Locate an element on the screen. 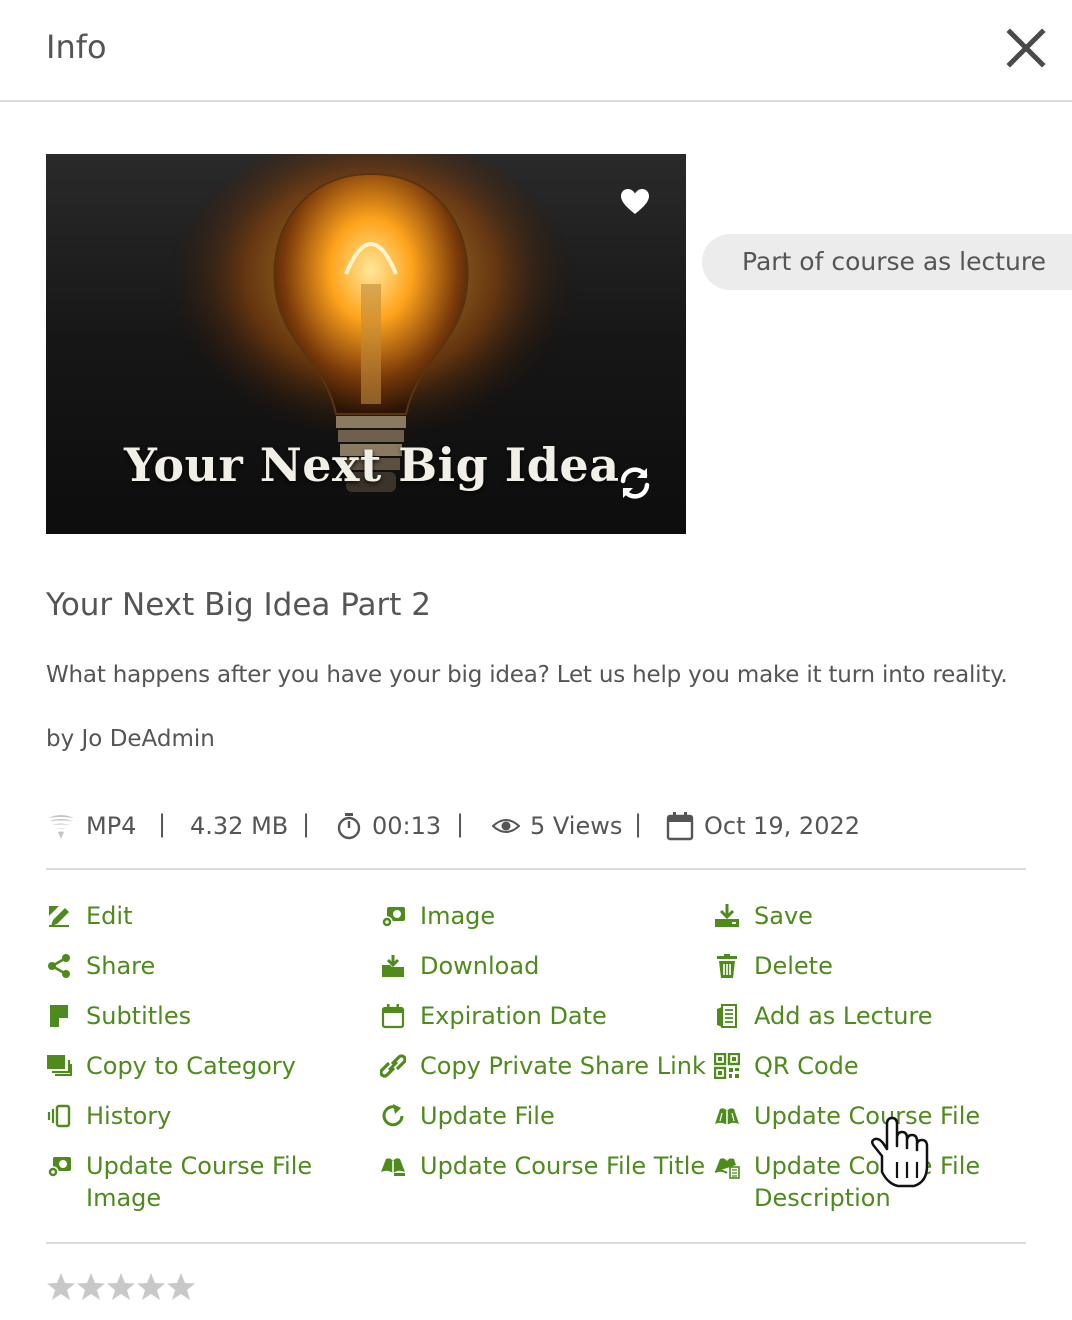 The height and width of the screenshot is (1320, 1072). close-icon is located at coordinates (1026, 48).